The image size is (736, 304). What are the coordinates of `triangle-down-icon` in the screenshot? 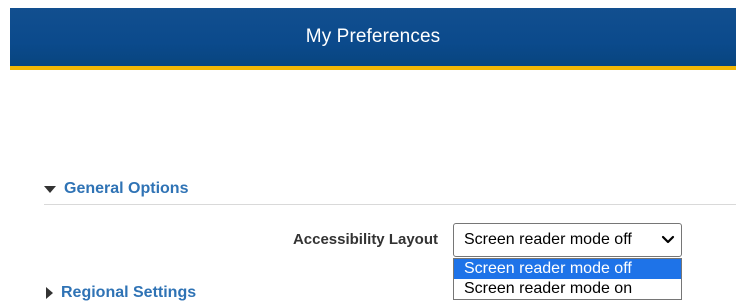 It's located at (50, 189).